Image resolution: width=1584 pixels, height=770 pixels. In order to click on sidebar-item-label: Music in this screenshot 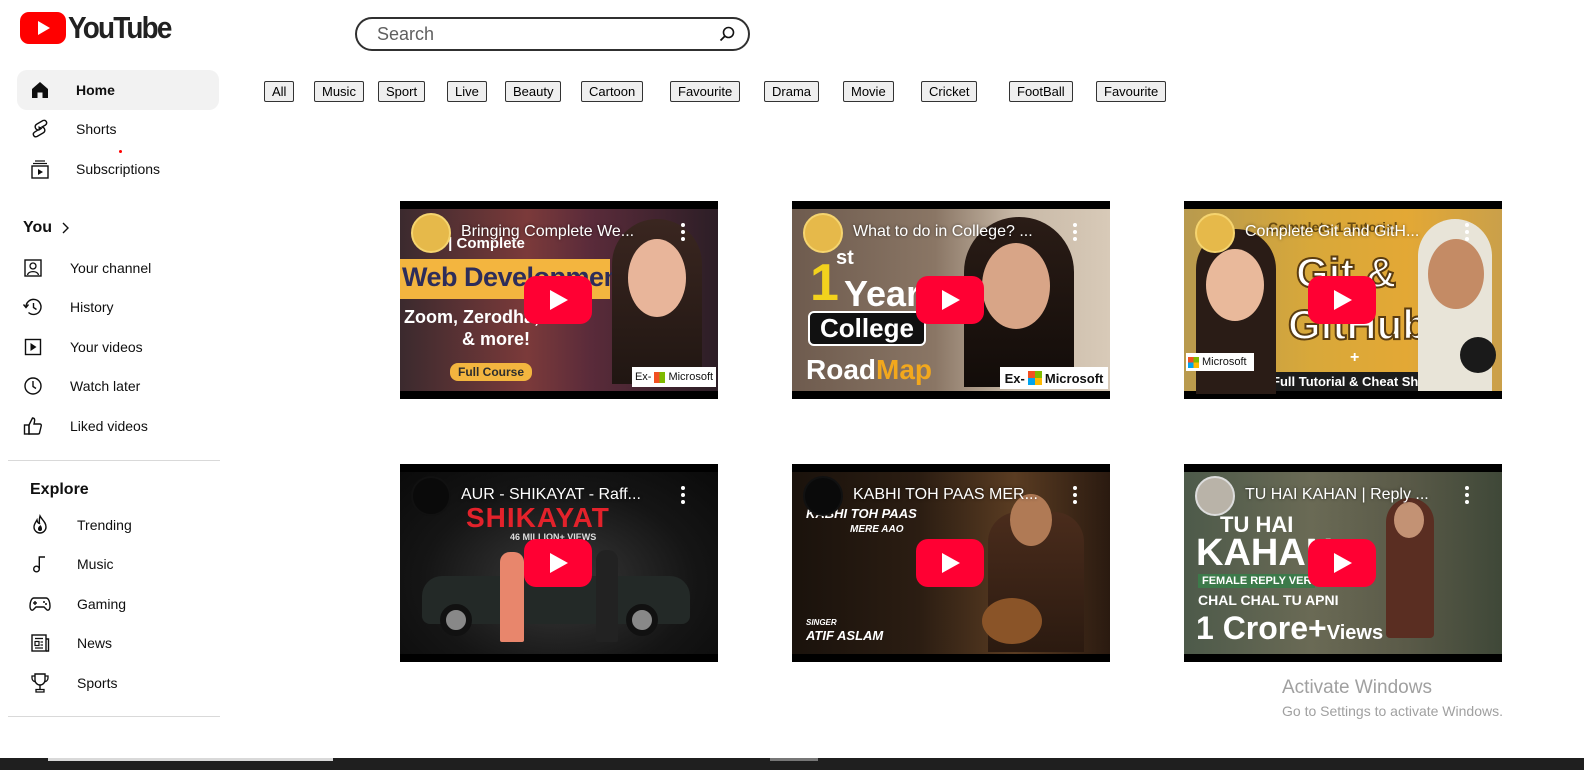, I will do `click(95, 564)`.